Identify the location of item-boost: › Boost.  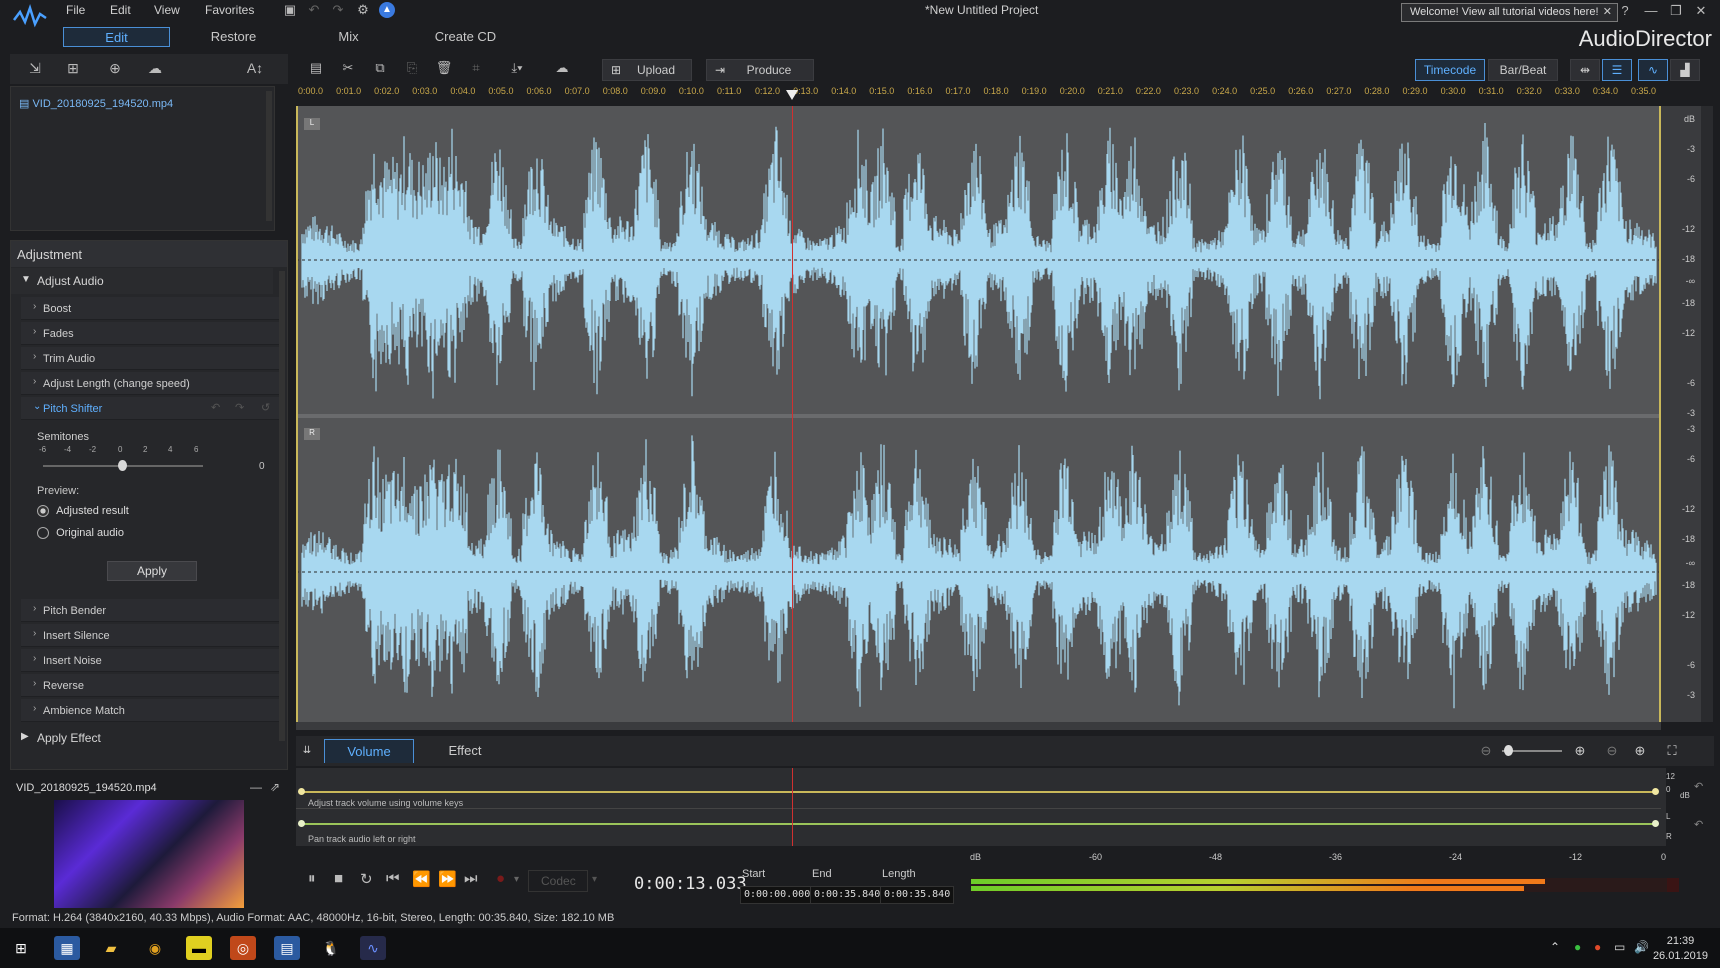
(151, 308).